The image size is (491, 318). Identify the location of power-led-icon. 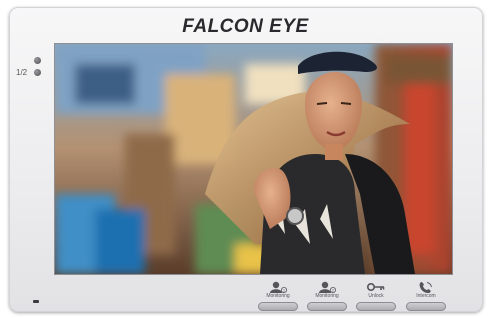
(37, 60).